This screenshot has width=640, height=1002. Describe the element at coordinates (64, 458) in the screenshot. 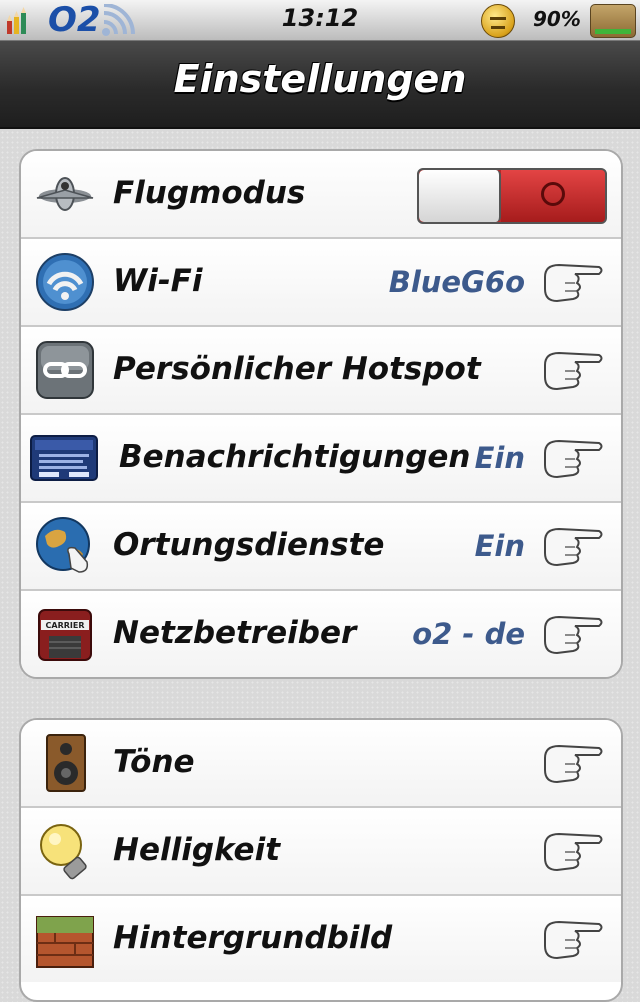

I see `notifications-icon` at that location.